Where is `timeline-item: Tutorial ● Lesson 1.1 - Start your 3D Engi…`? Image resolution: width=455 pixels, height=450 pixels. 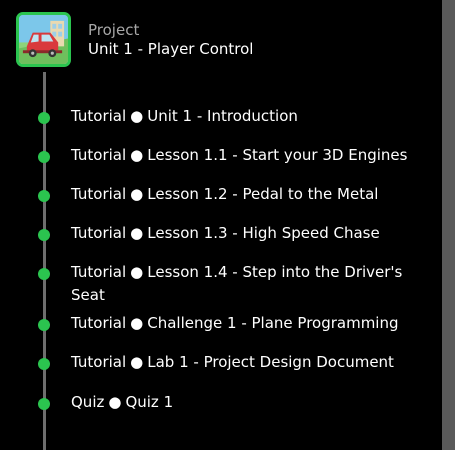
timeline-item: Tutorial ● Lesson 1.1 - Start your 3D Engi… is located at coordinates (215, 156).